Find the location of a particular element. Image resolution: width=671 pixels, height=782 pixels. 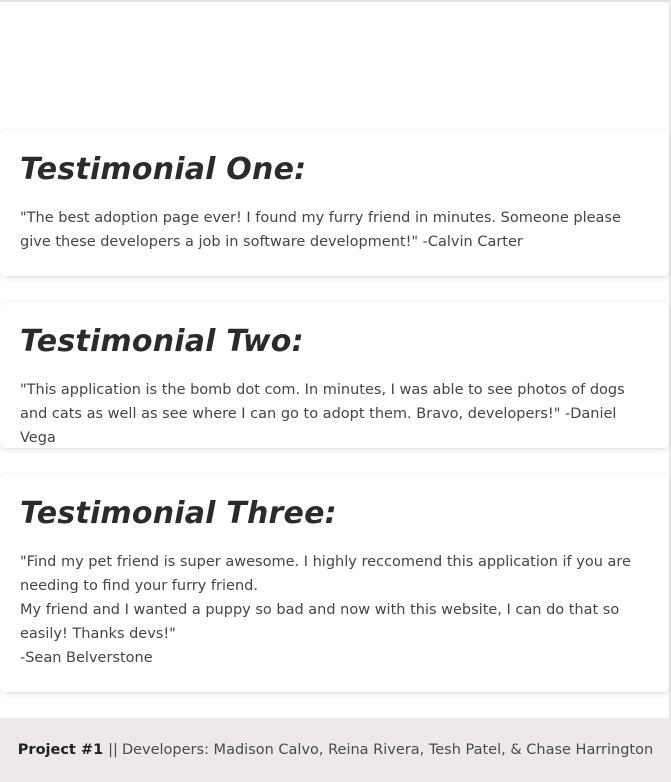

testimonial-one-title: Testimonial One: is located at coordinates (163, 169).